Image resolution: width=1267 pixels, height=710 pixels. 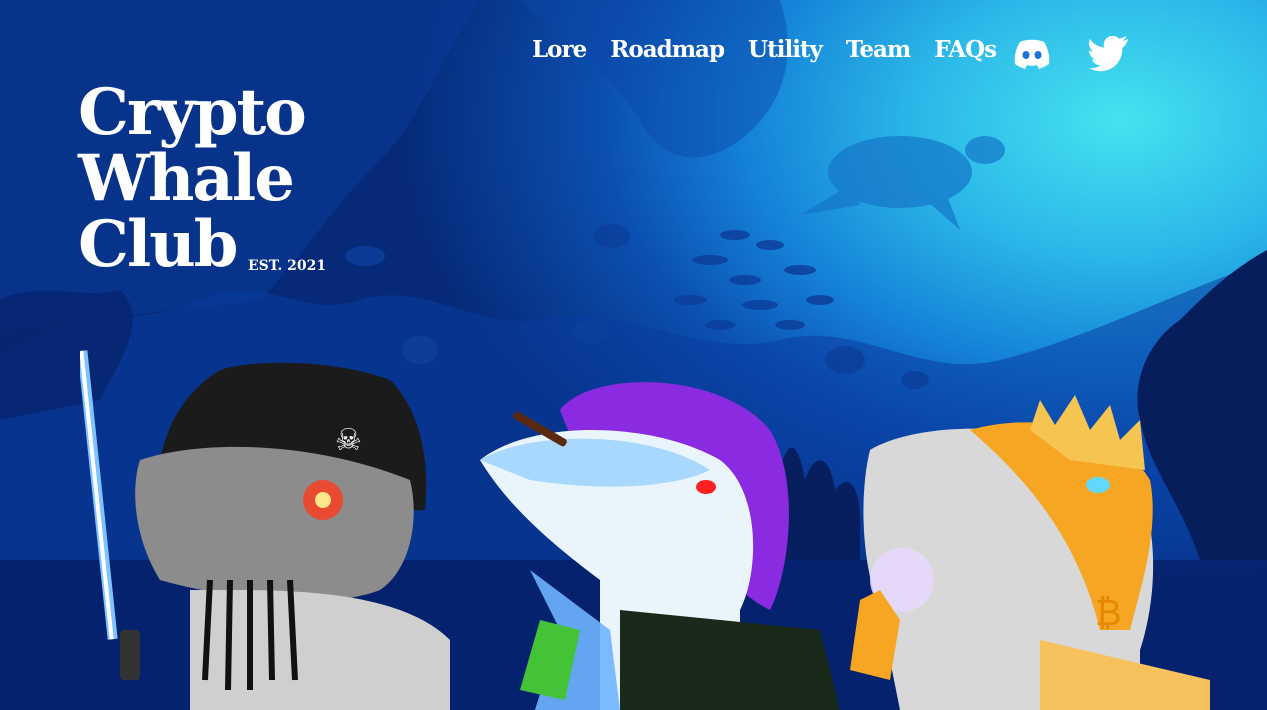 I want to click on nav-link-faqs: FAQs, so click(x=965, y=49).